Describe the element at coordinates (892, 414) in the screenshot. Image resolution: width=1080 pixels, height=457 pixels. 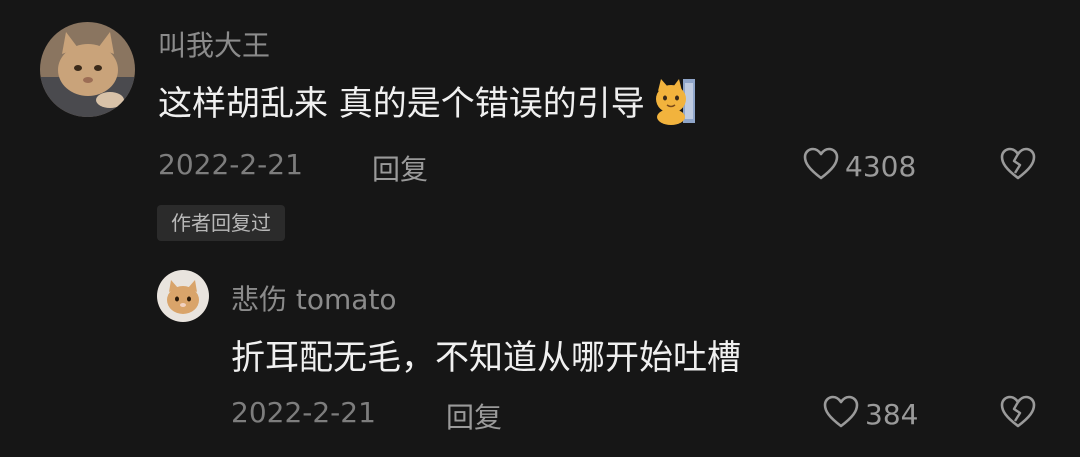
I see `reply-like-count: 384` at that location.